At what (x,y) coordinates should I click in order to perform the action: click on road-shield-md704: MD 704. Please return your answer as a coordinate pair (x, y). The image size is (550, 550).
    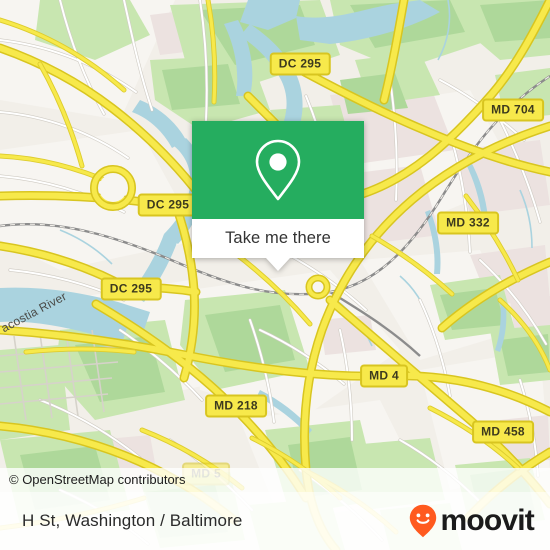
    Looking at the image, I should click on (513, 110).